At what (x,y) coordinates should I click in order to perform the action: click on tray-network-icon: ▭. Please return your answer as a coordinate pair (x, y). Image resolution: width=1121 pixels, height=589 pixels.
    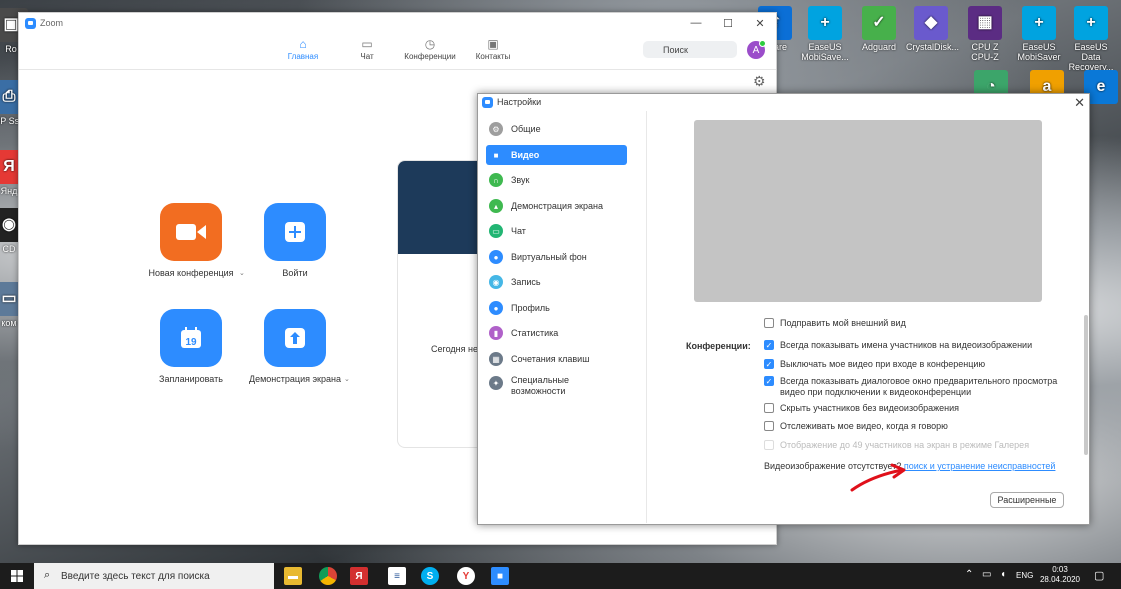
    Looking at the image, I should click on (986, 574).